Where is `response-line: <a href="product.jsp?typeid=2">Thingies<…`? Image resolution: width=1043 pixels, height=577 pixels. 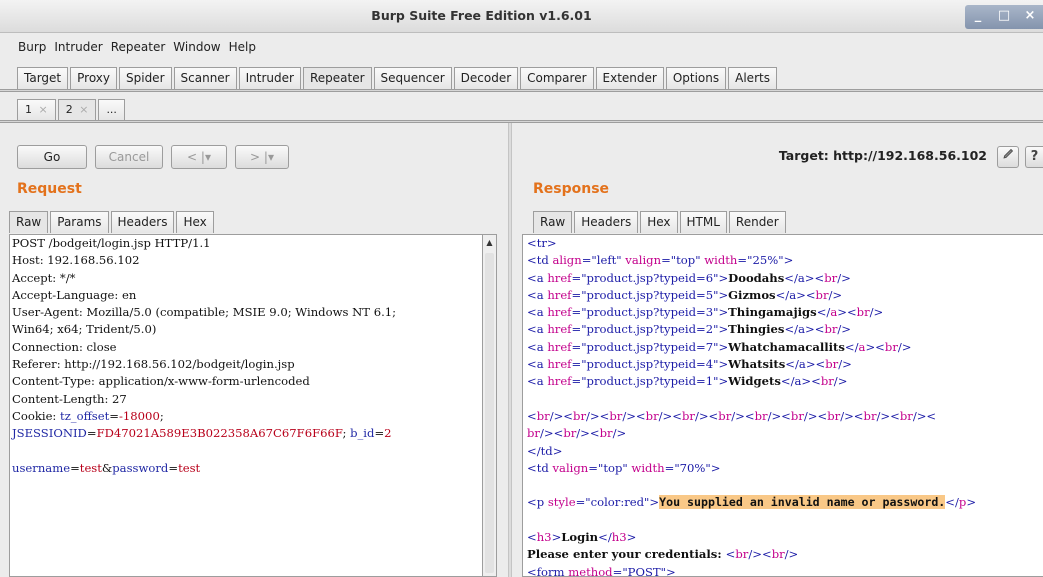 response-line: <a href="product.jsp?typeid=2">Thingies<… is located at coordinates (689, 329).